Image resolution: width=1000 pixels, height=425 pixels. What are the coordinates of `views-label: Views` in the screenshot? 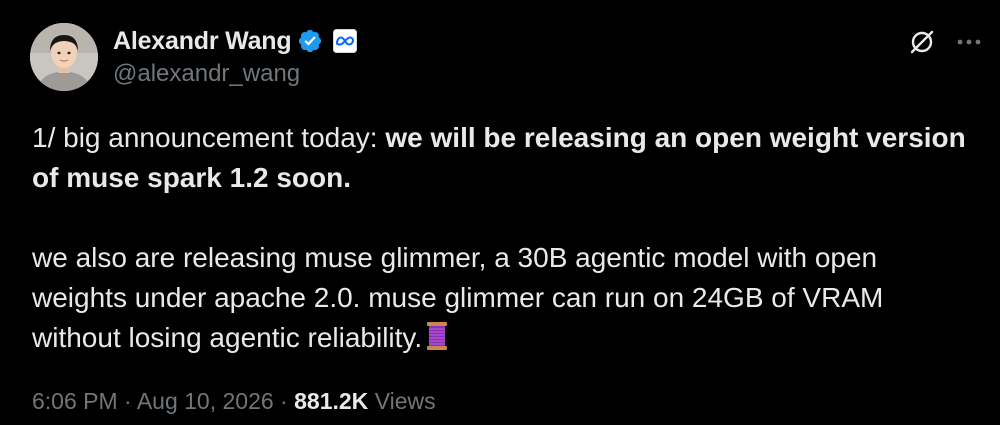 It's located at (405, 401).